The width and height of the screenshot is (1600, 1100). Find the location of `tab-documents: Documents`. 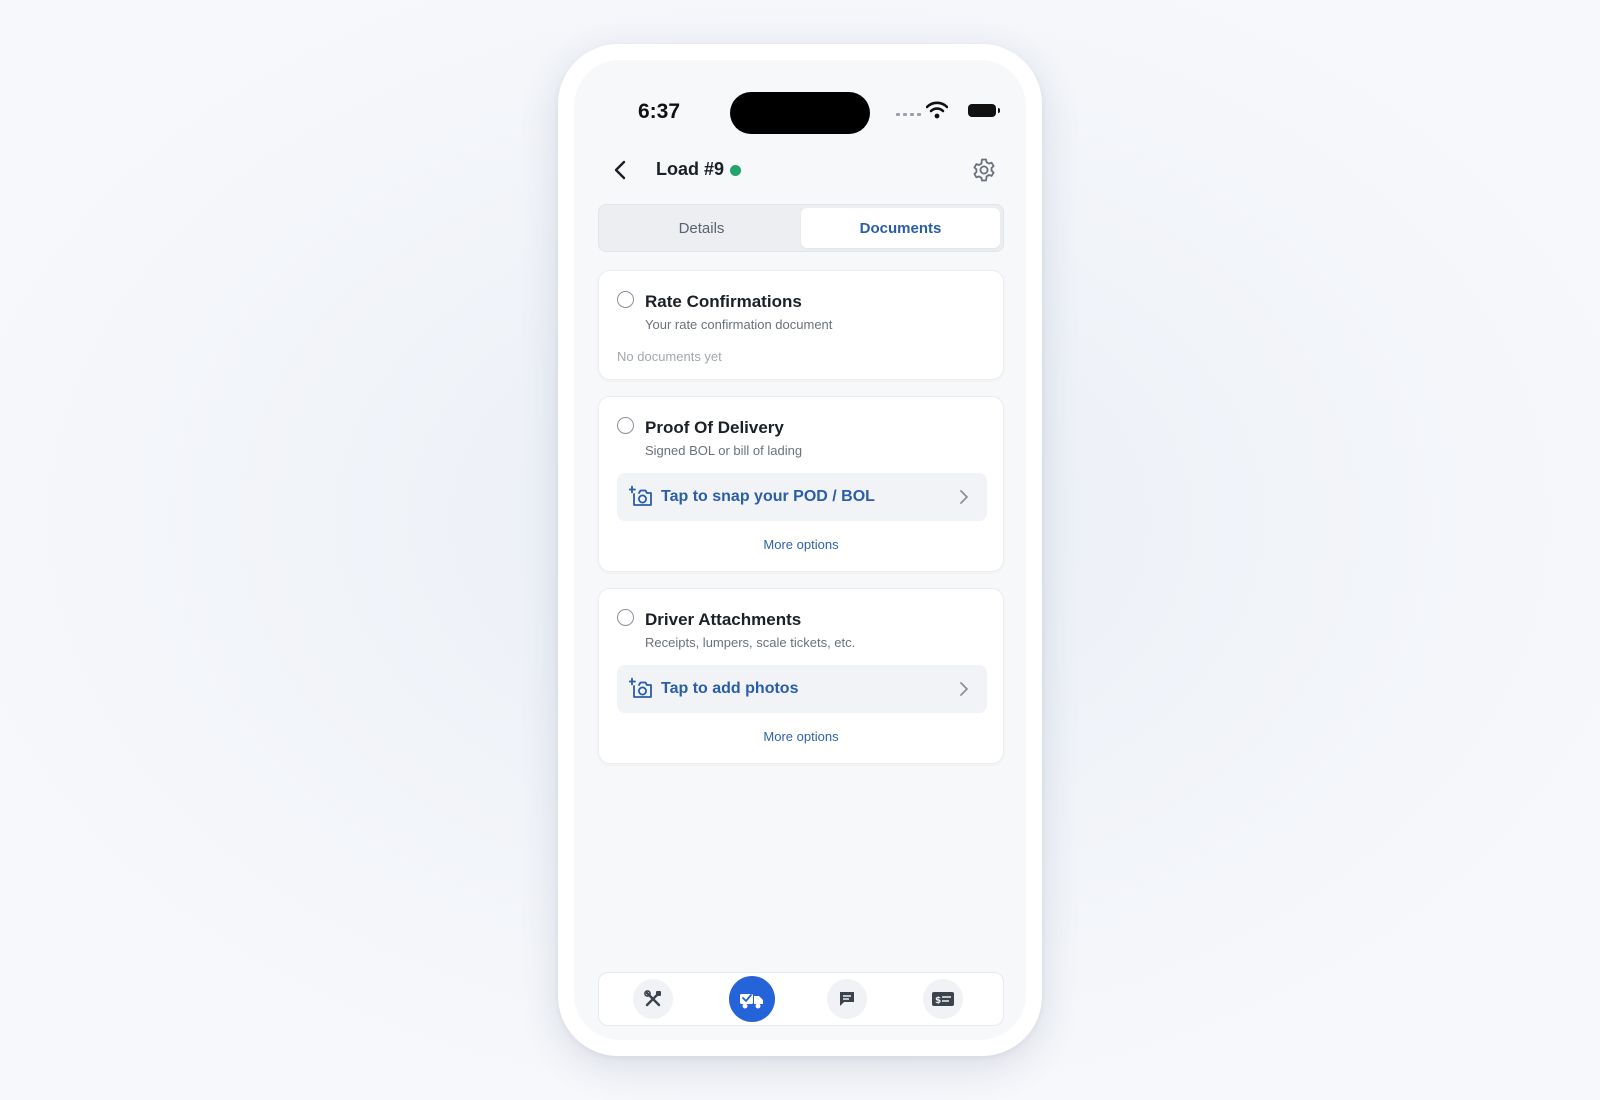

tab-documents: Documents is located at coordinates (900, 228).